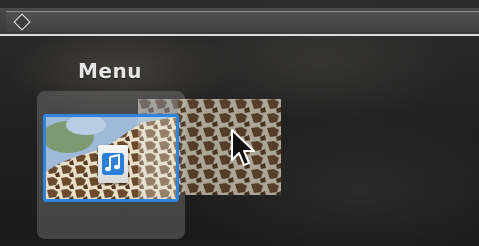 This screenshot has width=479, height=246. What do you see at coordinates (113, 164) in the screenshot?
I see `music-note-icon` at bounding box center [113, 164].